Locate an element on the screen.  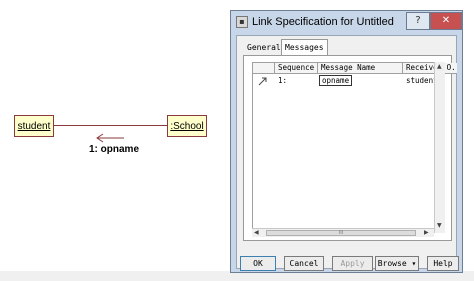
help-icon: ? is located at coordinates (418, 21).